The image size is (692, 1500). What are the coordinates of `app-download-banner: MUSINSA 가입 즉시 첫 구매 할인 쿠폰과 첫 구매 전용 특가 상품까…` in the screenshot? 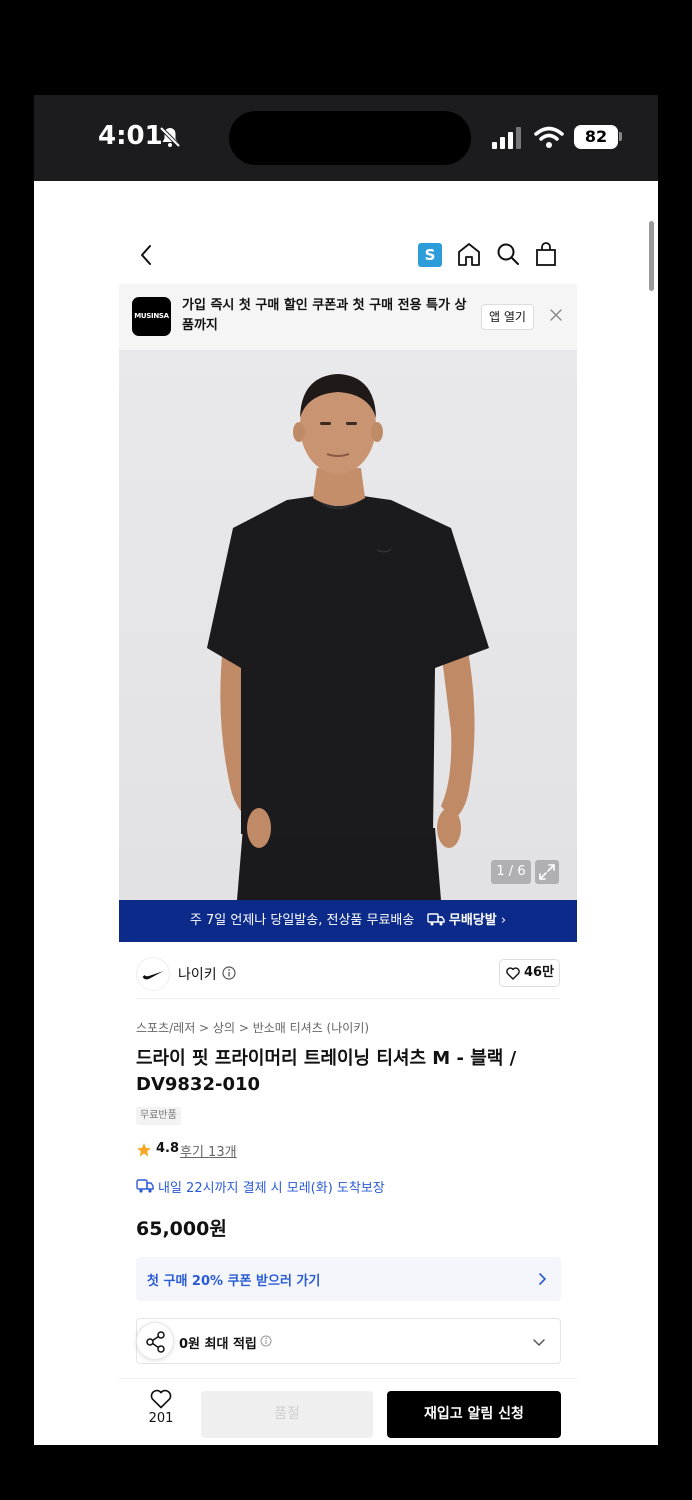 It's located at (348, 317).